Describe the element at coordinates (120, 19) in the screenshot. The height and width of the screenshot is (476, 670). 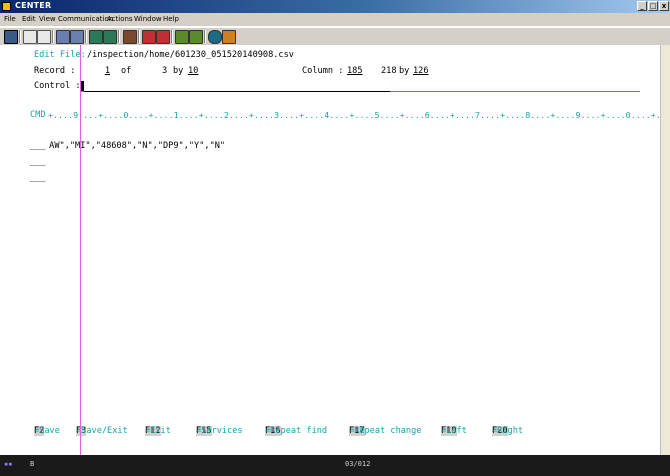
I see `menu-actions: Actions` at that location.